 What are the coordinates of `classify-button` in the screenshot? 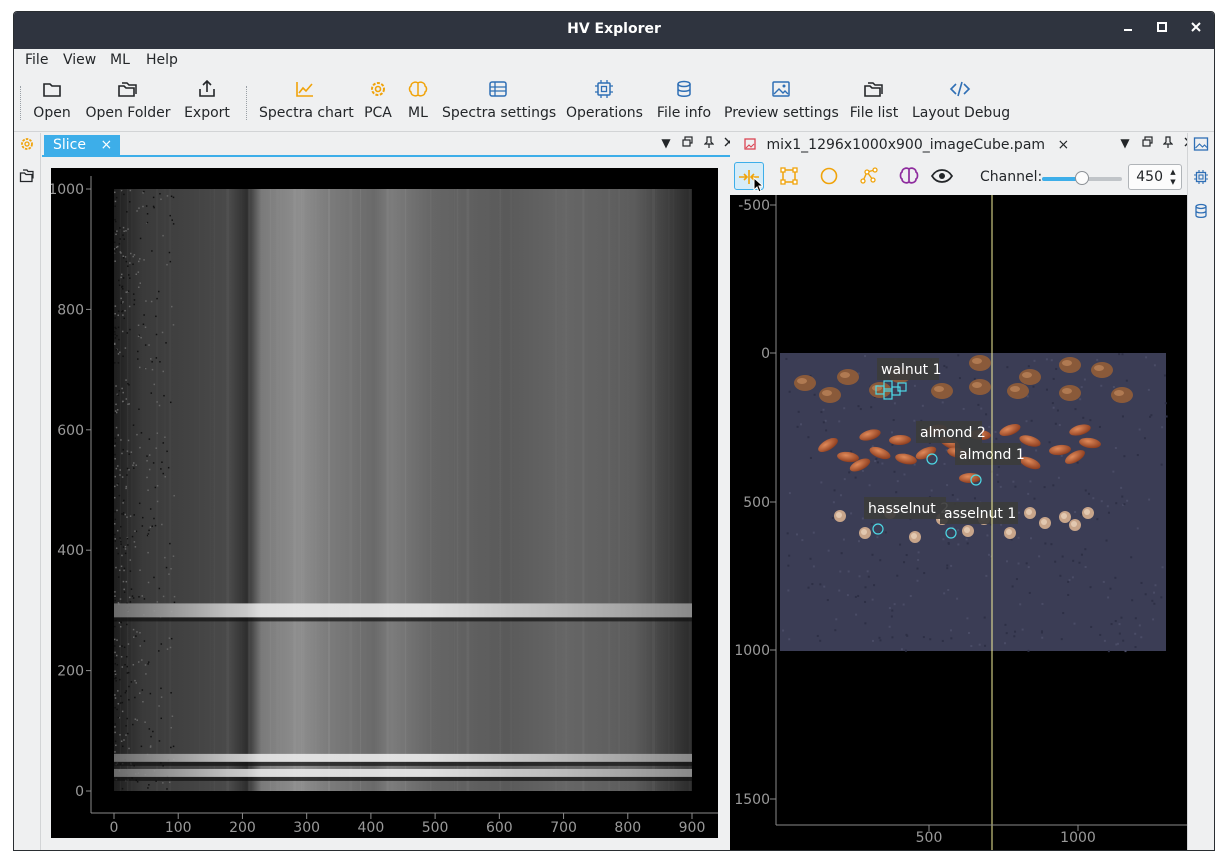 It's located at (909, 176).